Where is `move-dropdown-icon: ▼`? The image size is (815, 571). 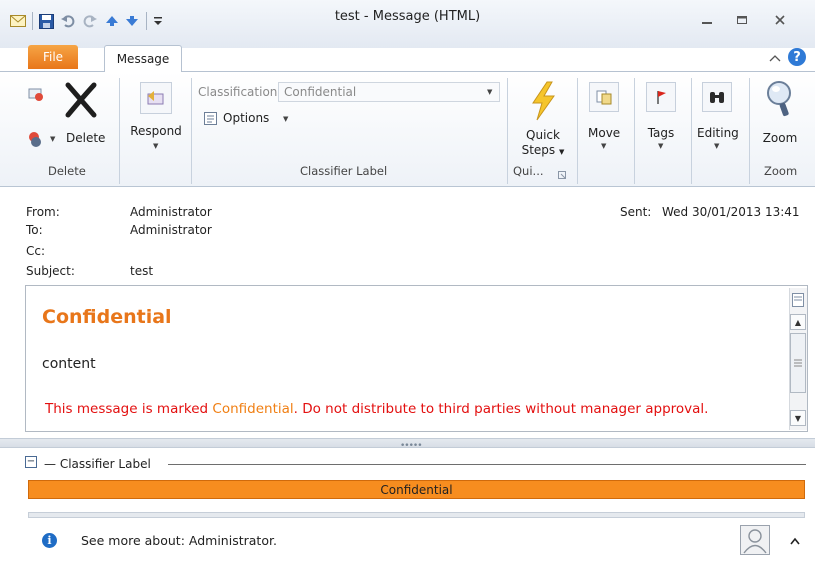
move-dropdown-icon: ▼ is located at coordinates (603, 146).